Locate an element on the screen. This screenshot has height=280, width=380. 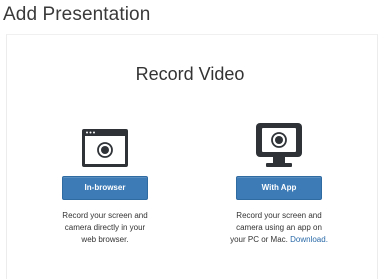
with-app-button: With App is located at coordinates (279, 188).